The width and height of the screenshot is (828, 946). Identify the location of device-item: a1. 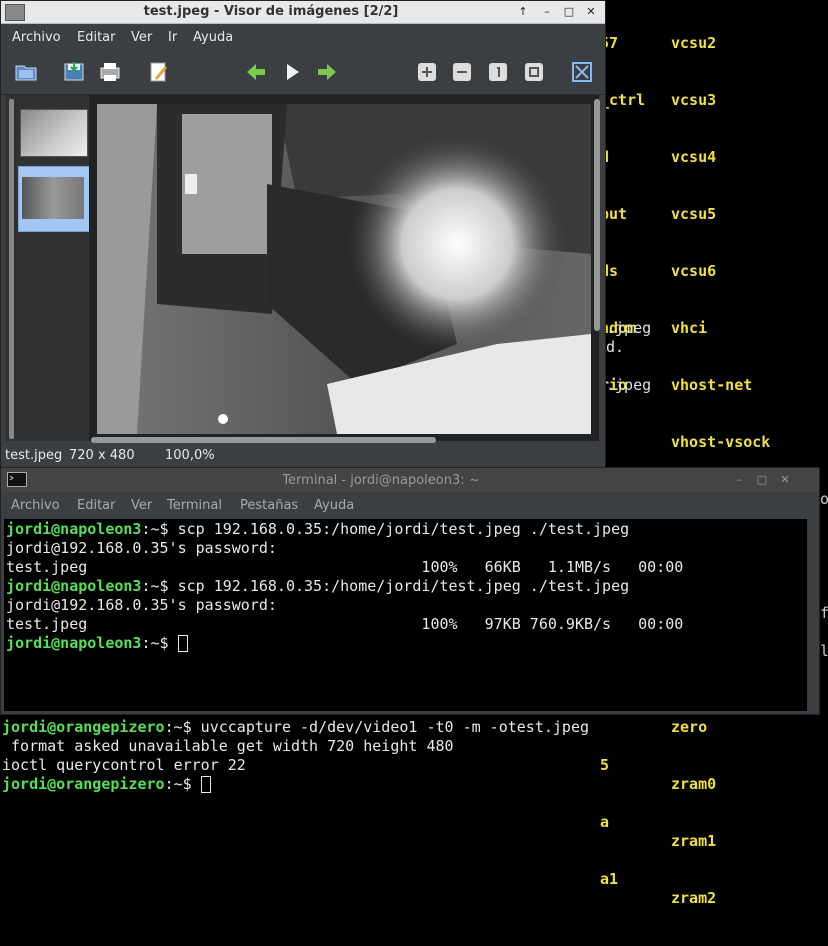
(609, 879).